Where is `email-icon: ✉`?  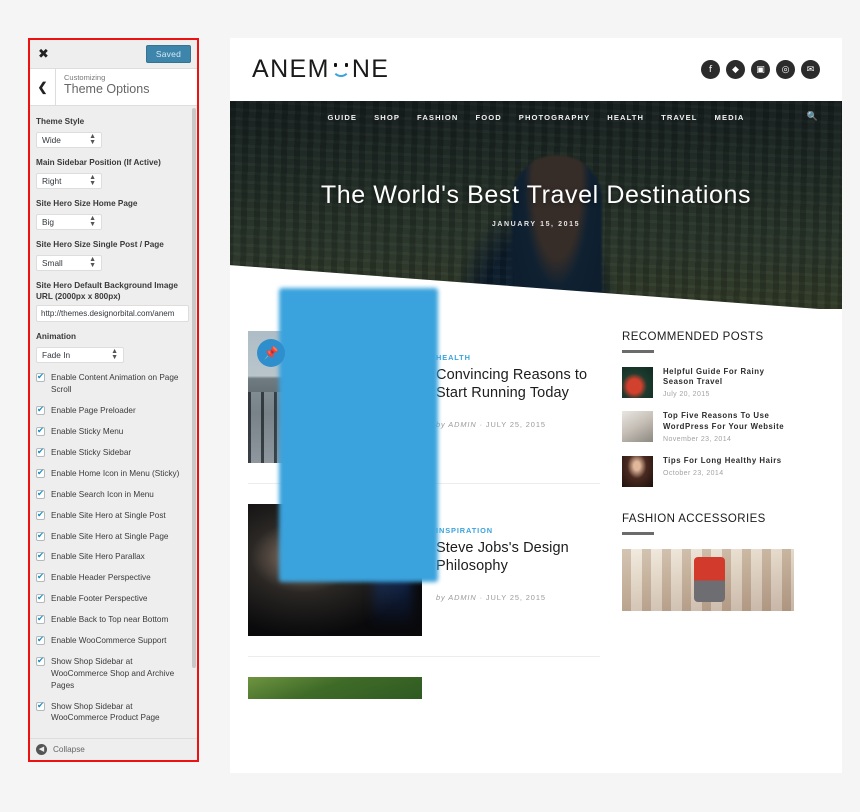
email-icon: ✉ is located at coordinates (810, 69).